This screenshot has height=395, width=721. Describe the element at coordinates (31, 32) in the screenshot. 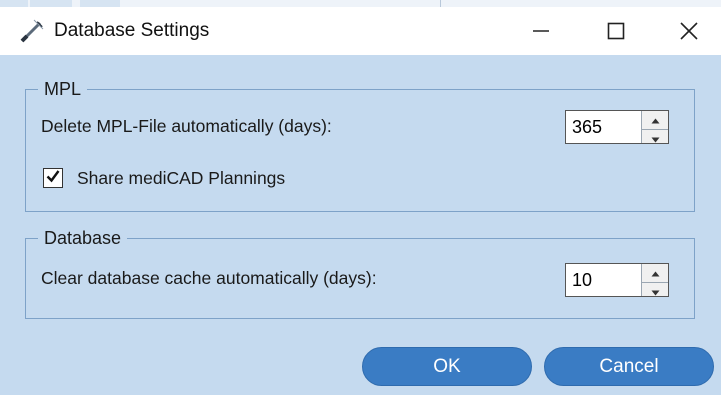

I see `syringe-icon` at that location.